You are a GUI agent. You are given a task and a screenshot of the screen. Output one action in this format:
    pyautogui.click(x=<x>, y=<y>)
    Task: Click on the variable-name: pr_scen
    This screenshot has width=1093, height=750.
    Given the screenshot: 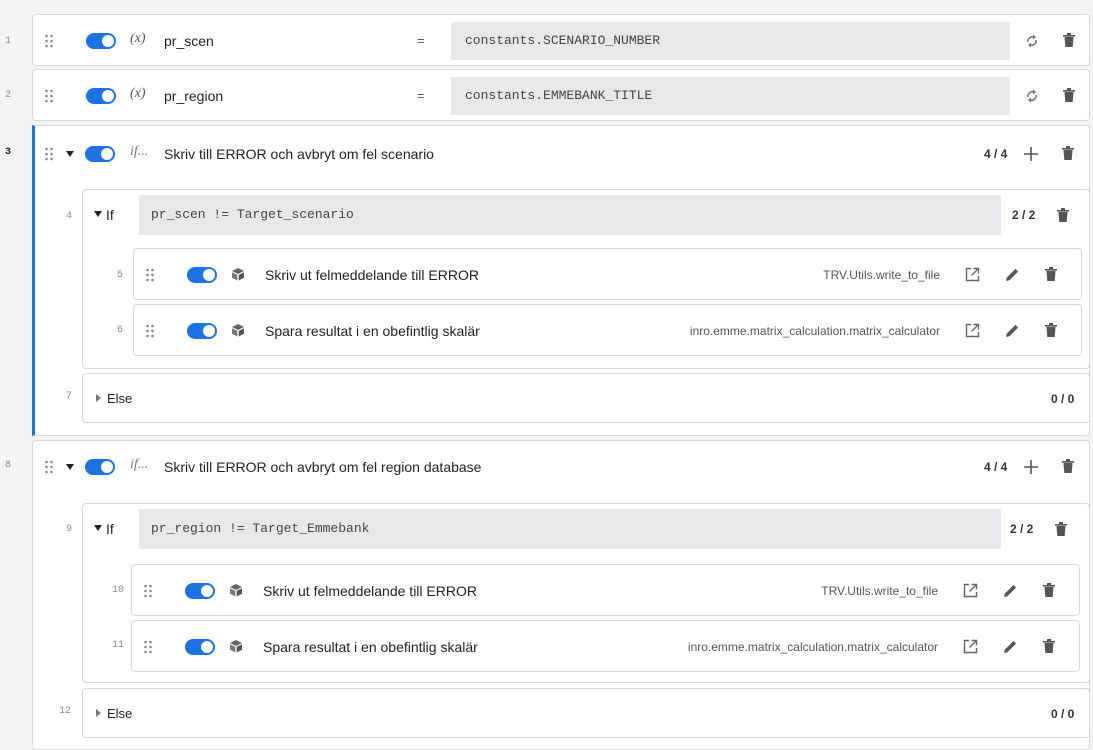 What is the action you would take?
    pyautogui.click(x=189, y=41)
    